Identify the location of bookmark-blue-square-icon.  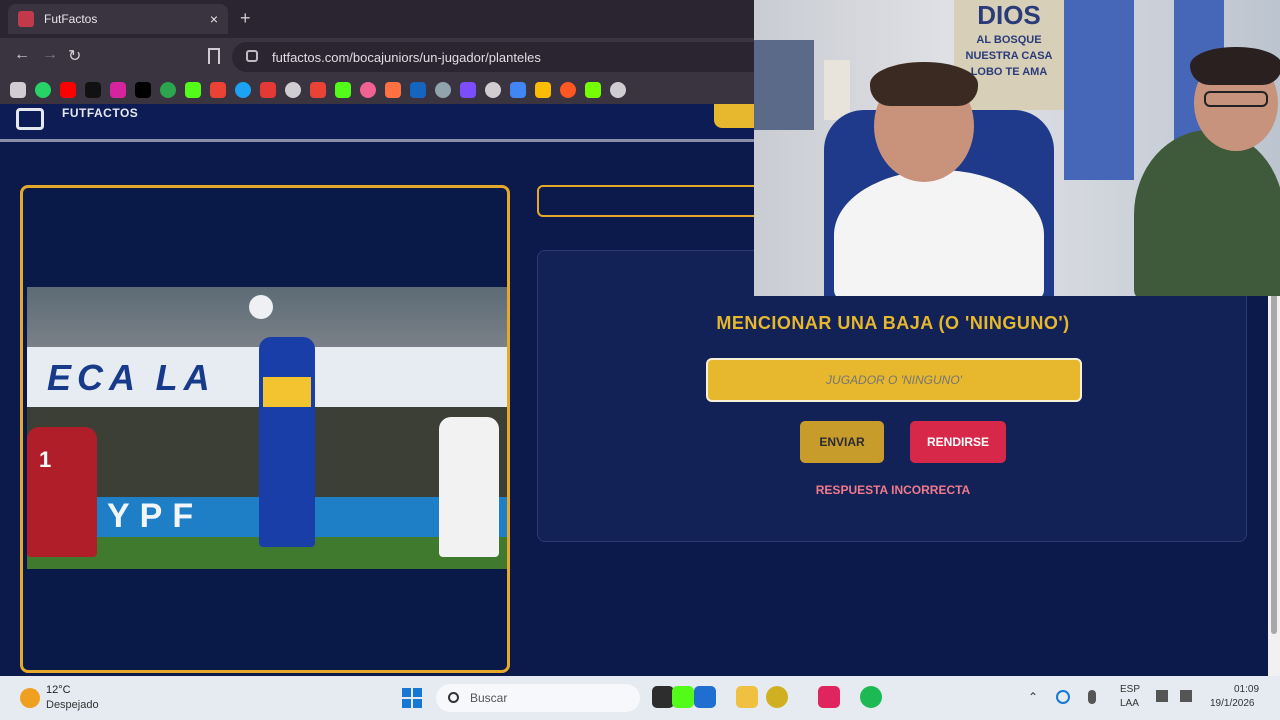
(418, 90).